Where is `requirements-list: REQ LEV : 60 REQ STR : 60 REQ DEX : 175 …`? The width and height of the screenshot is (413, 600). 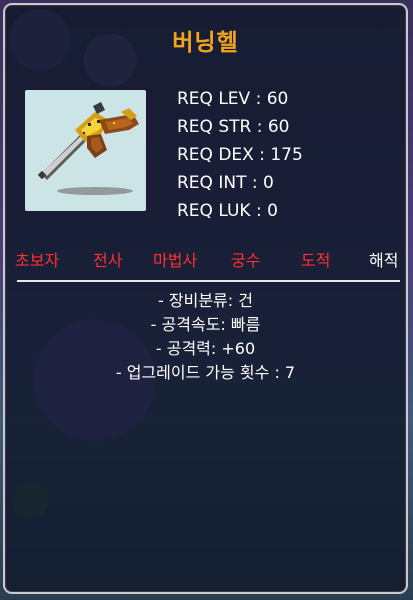 requirements-list: REQ LEV : 60 REQ STR : 60 REQ DEX : 175 … is located at coordinates (240, 155).